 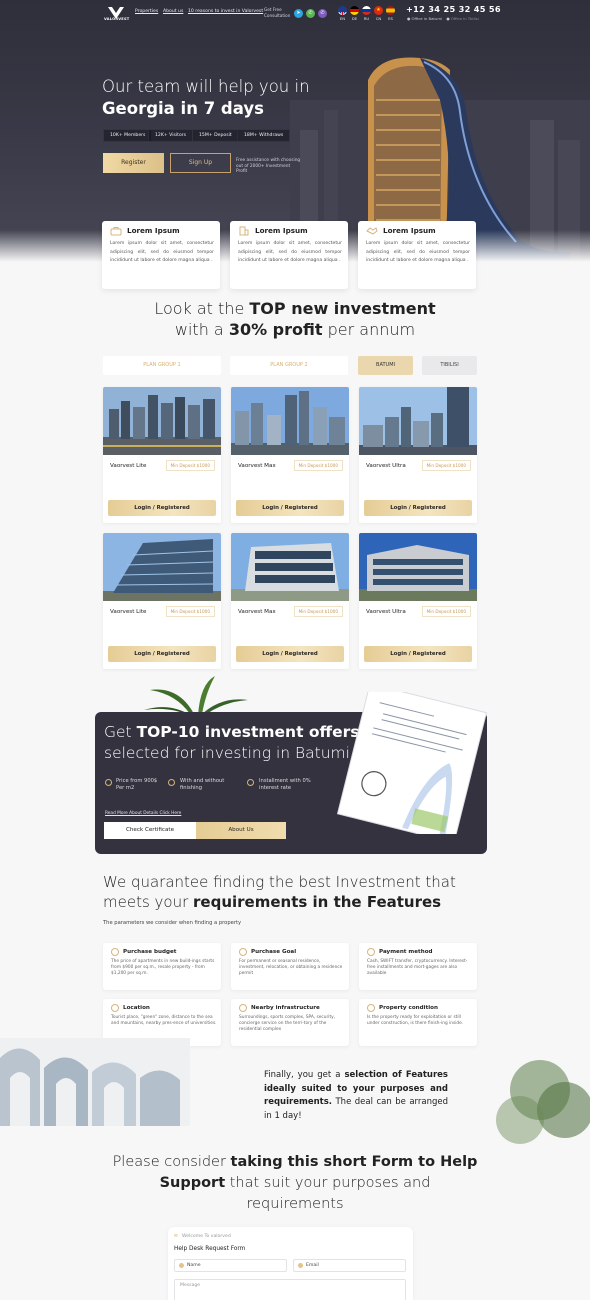 I want to click on investment-title-a: Look at the, so click(x=202, y=308).